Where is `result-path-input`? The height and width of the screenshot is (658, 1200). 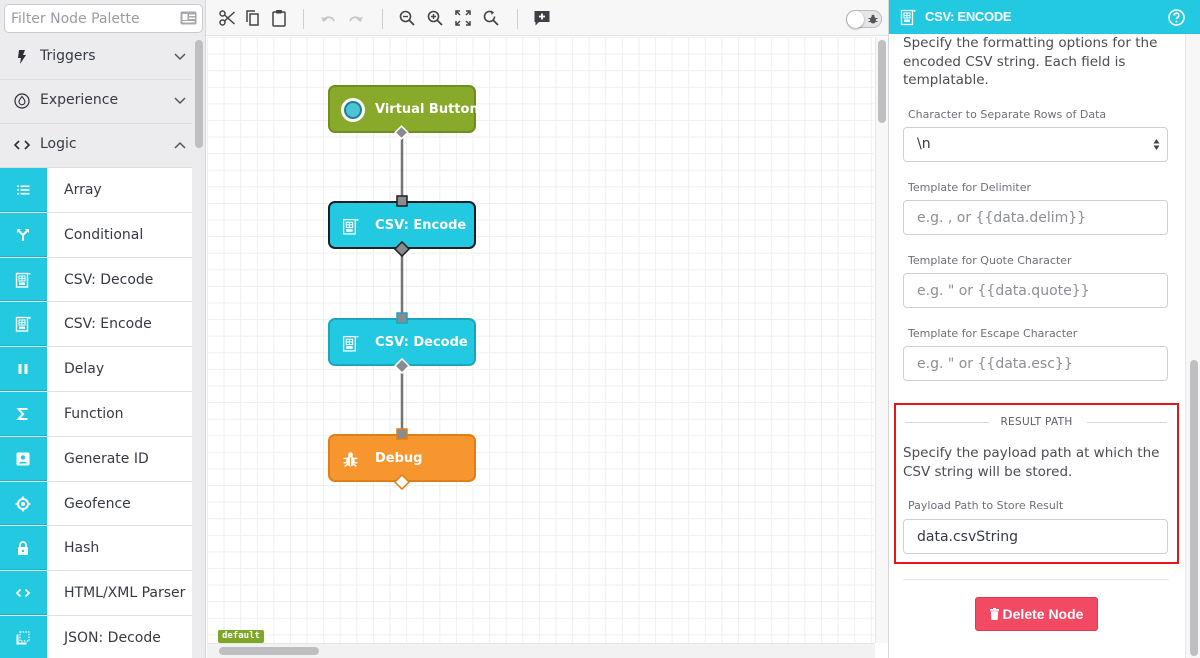 result-path-input is located at coordinates (1035, 536).